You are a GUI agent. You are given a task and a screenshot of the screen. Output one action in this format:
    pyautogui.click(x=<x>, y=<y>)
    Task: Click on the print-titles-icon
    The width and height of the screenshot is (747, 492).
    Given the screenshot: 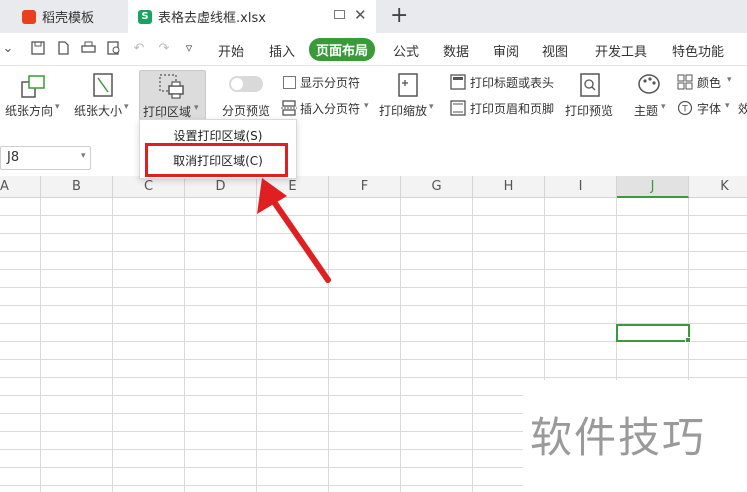 What is the action you would take?
    pyautogui.click(x=458, y=82)
    